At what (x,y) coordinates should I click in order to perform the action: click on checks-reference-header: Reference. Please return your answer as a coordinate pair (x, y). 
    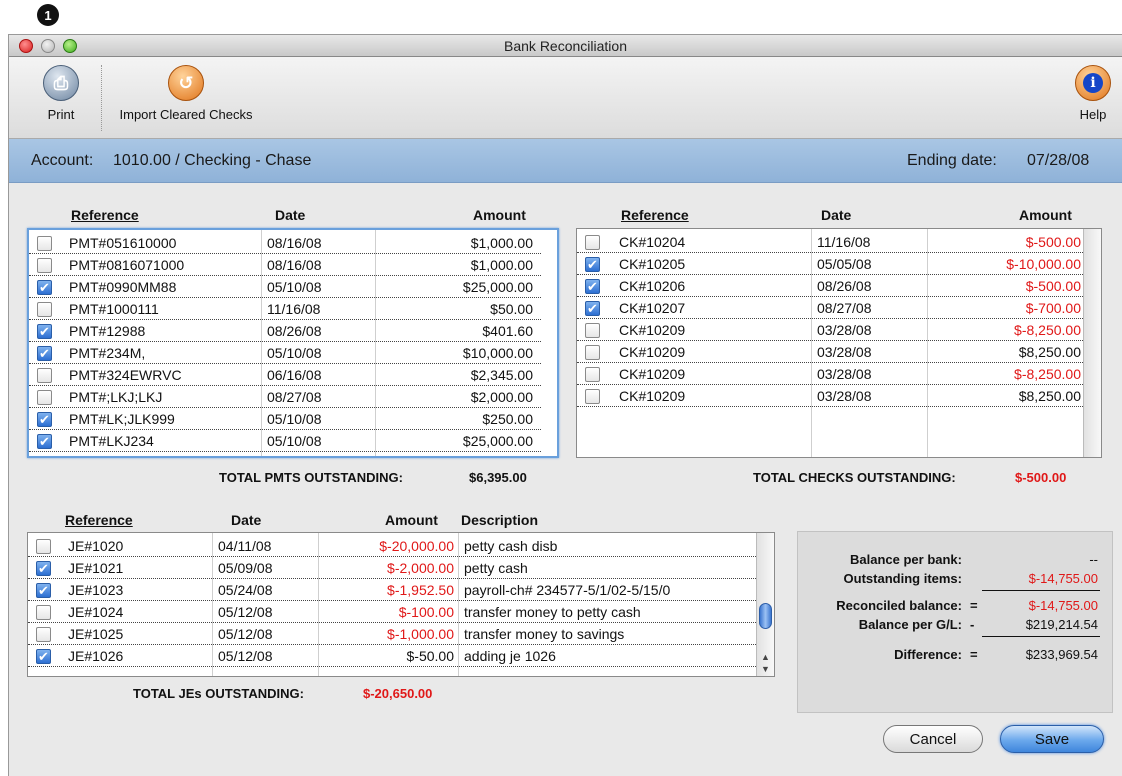
    Looking at the image, I should click on (655, 215).